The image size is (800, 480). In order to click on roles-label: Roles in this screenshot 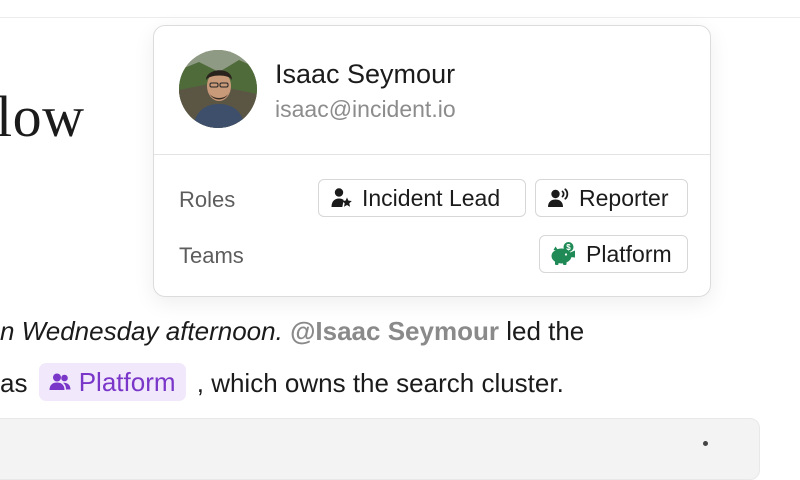, I will do `click(207, 199)`.